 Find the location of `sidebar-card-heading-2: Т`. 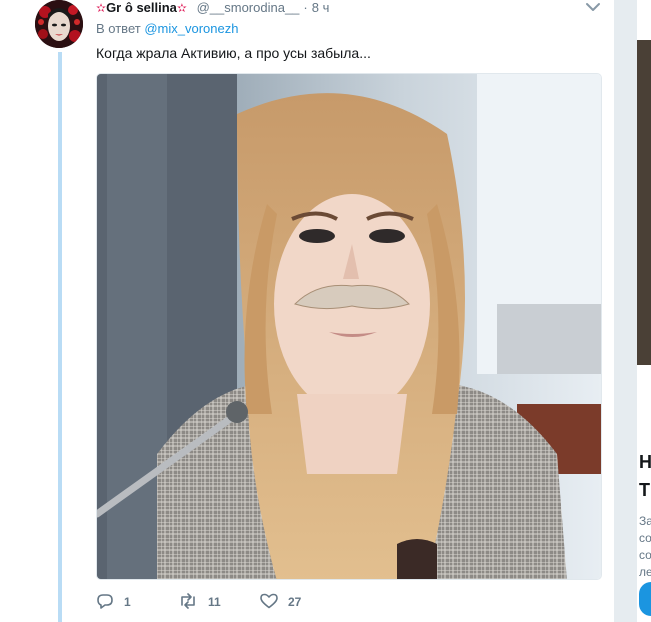

sidebar-card-heading-2: Т is located at coordinates (644, 490).